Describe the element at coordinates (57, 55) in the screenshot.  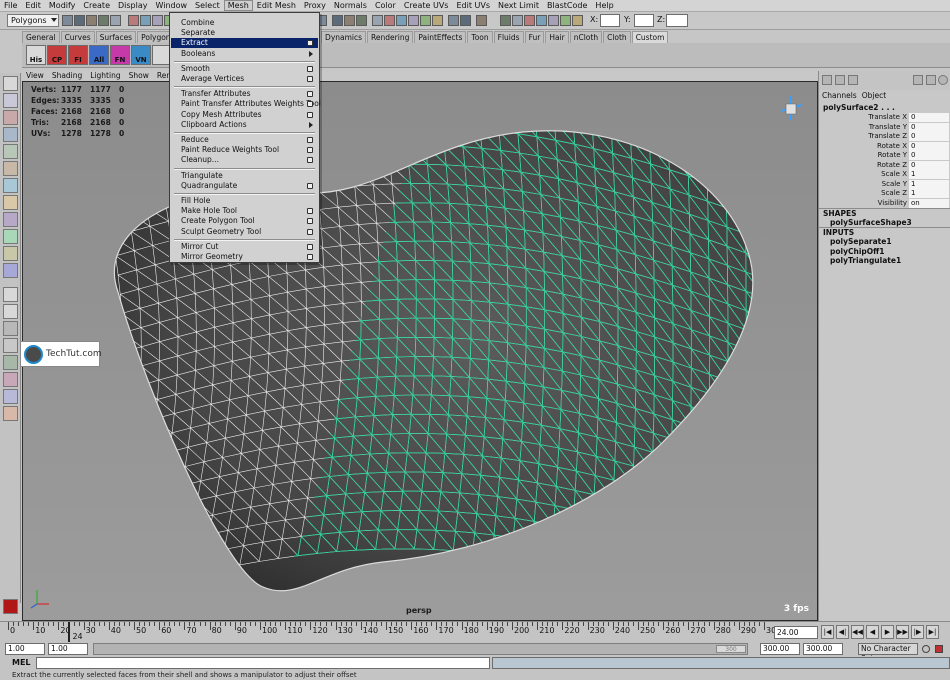
I see `center-pivot-button: CP` at that location.